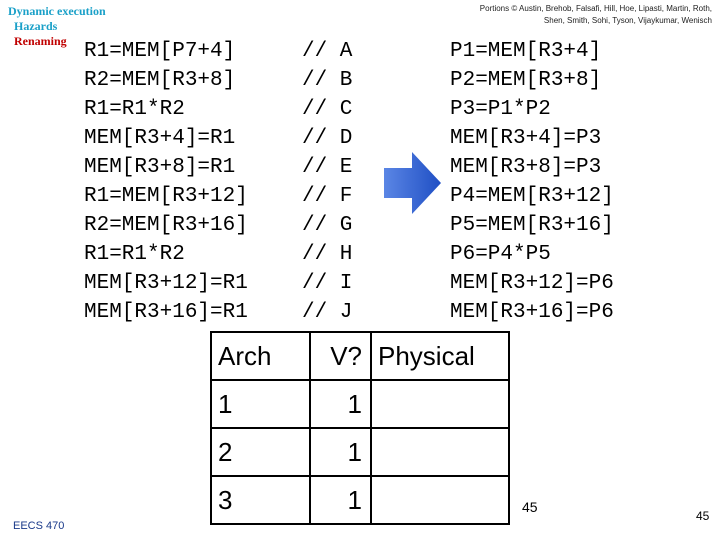  What do you see at coordinates (327, 167) in the screenshot?
I see `comment-line: // E` at bounding box center [327, 167].